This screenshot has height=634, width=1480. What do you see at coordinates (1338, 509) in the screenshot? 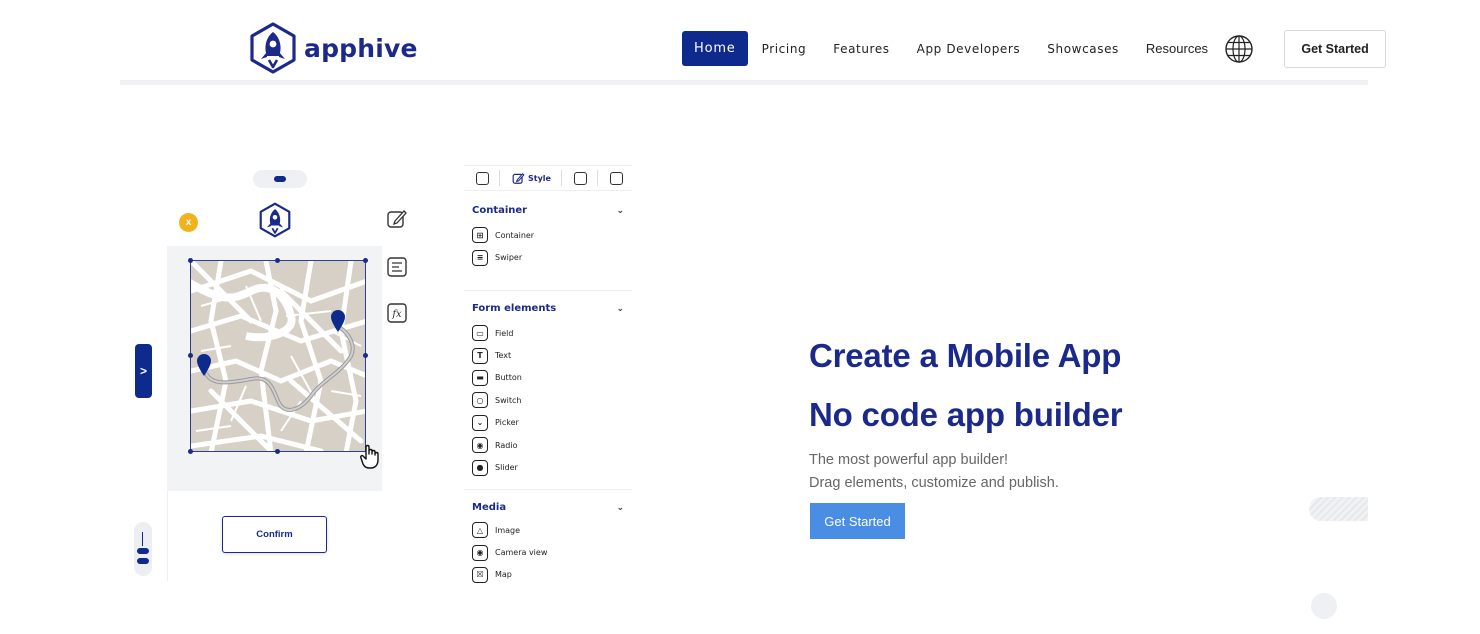
I see `decorative-pill` at bounding box center [1338, 509].